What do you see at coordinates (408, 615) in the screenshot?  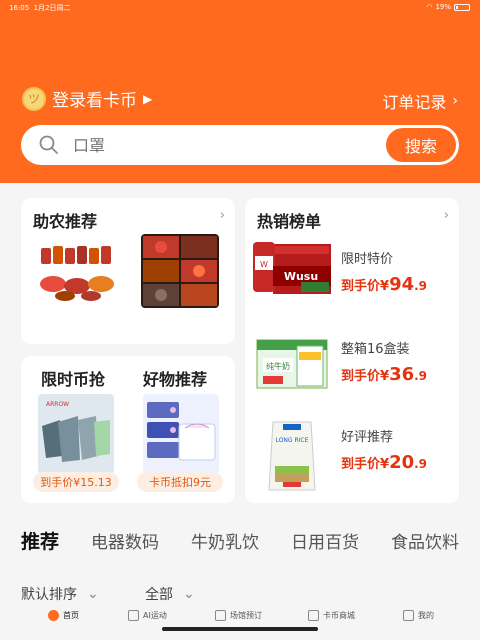 I see `profile-icon` at bounding box center [408, 615].